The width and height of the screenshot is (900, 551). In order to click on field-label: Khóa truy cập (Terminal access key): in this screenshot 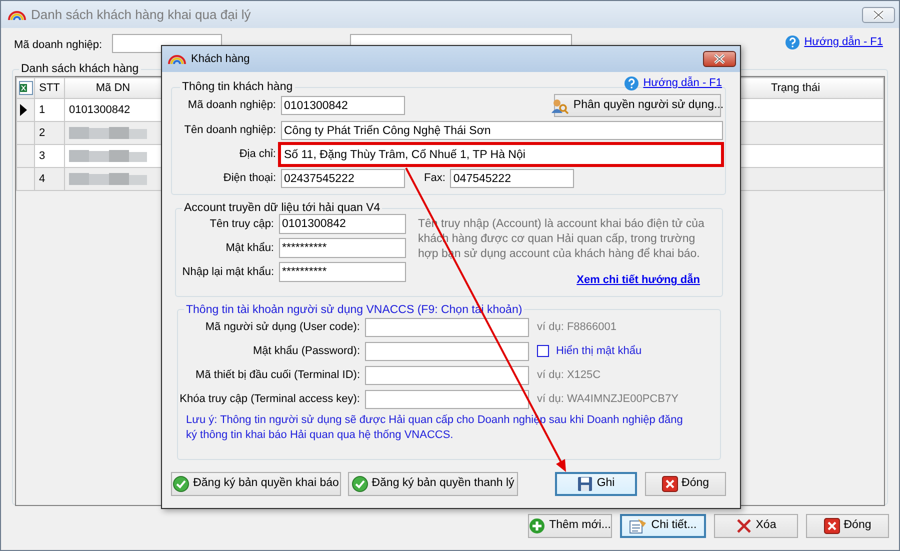, I will do `click(269, 399)`.